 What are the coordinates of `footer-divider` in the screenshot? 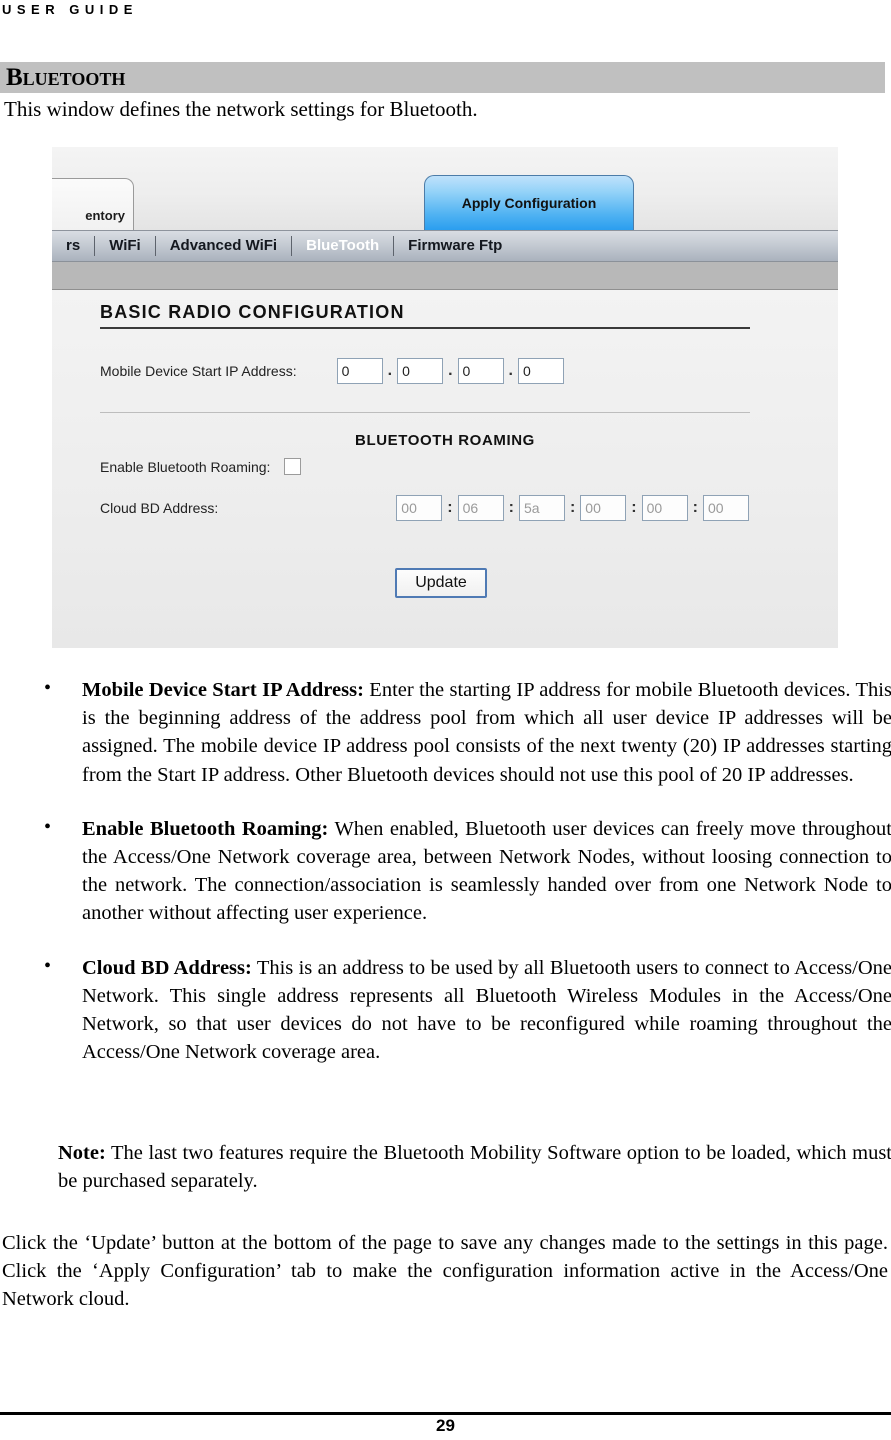 It's located at (445, 1413).